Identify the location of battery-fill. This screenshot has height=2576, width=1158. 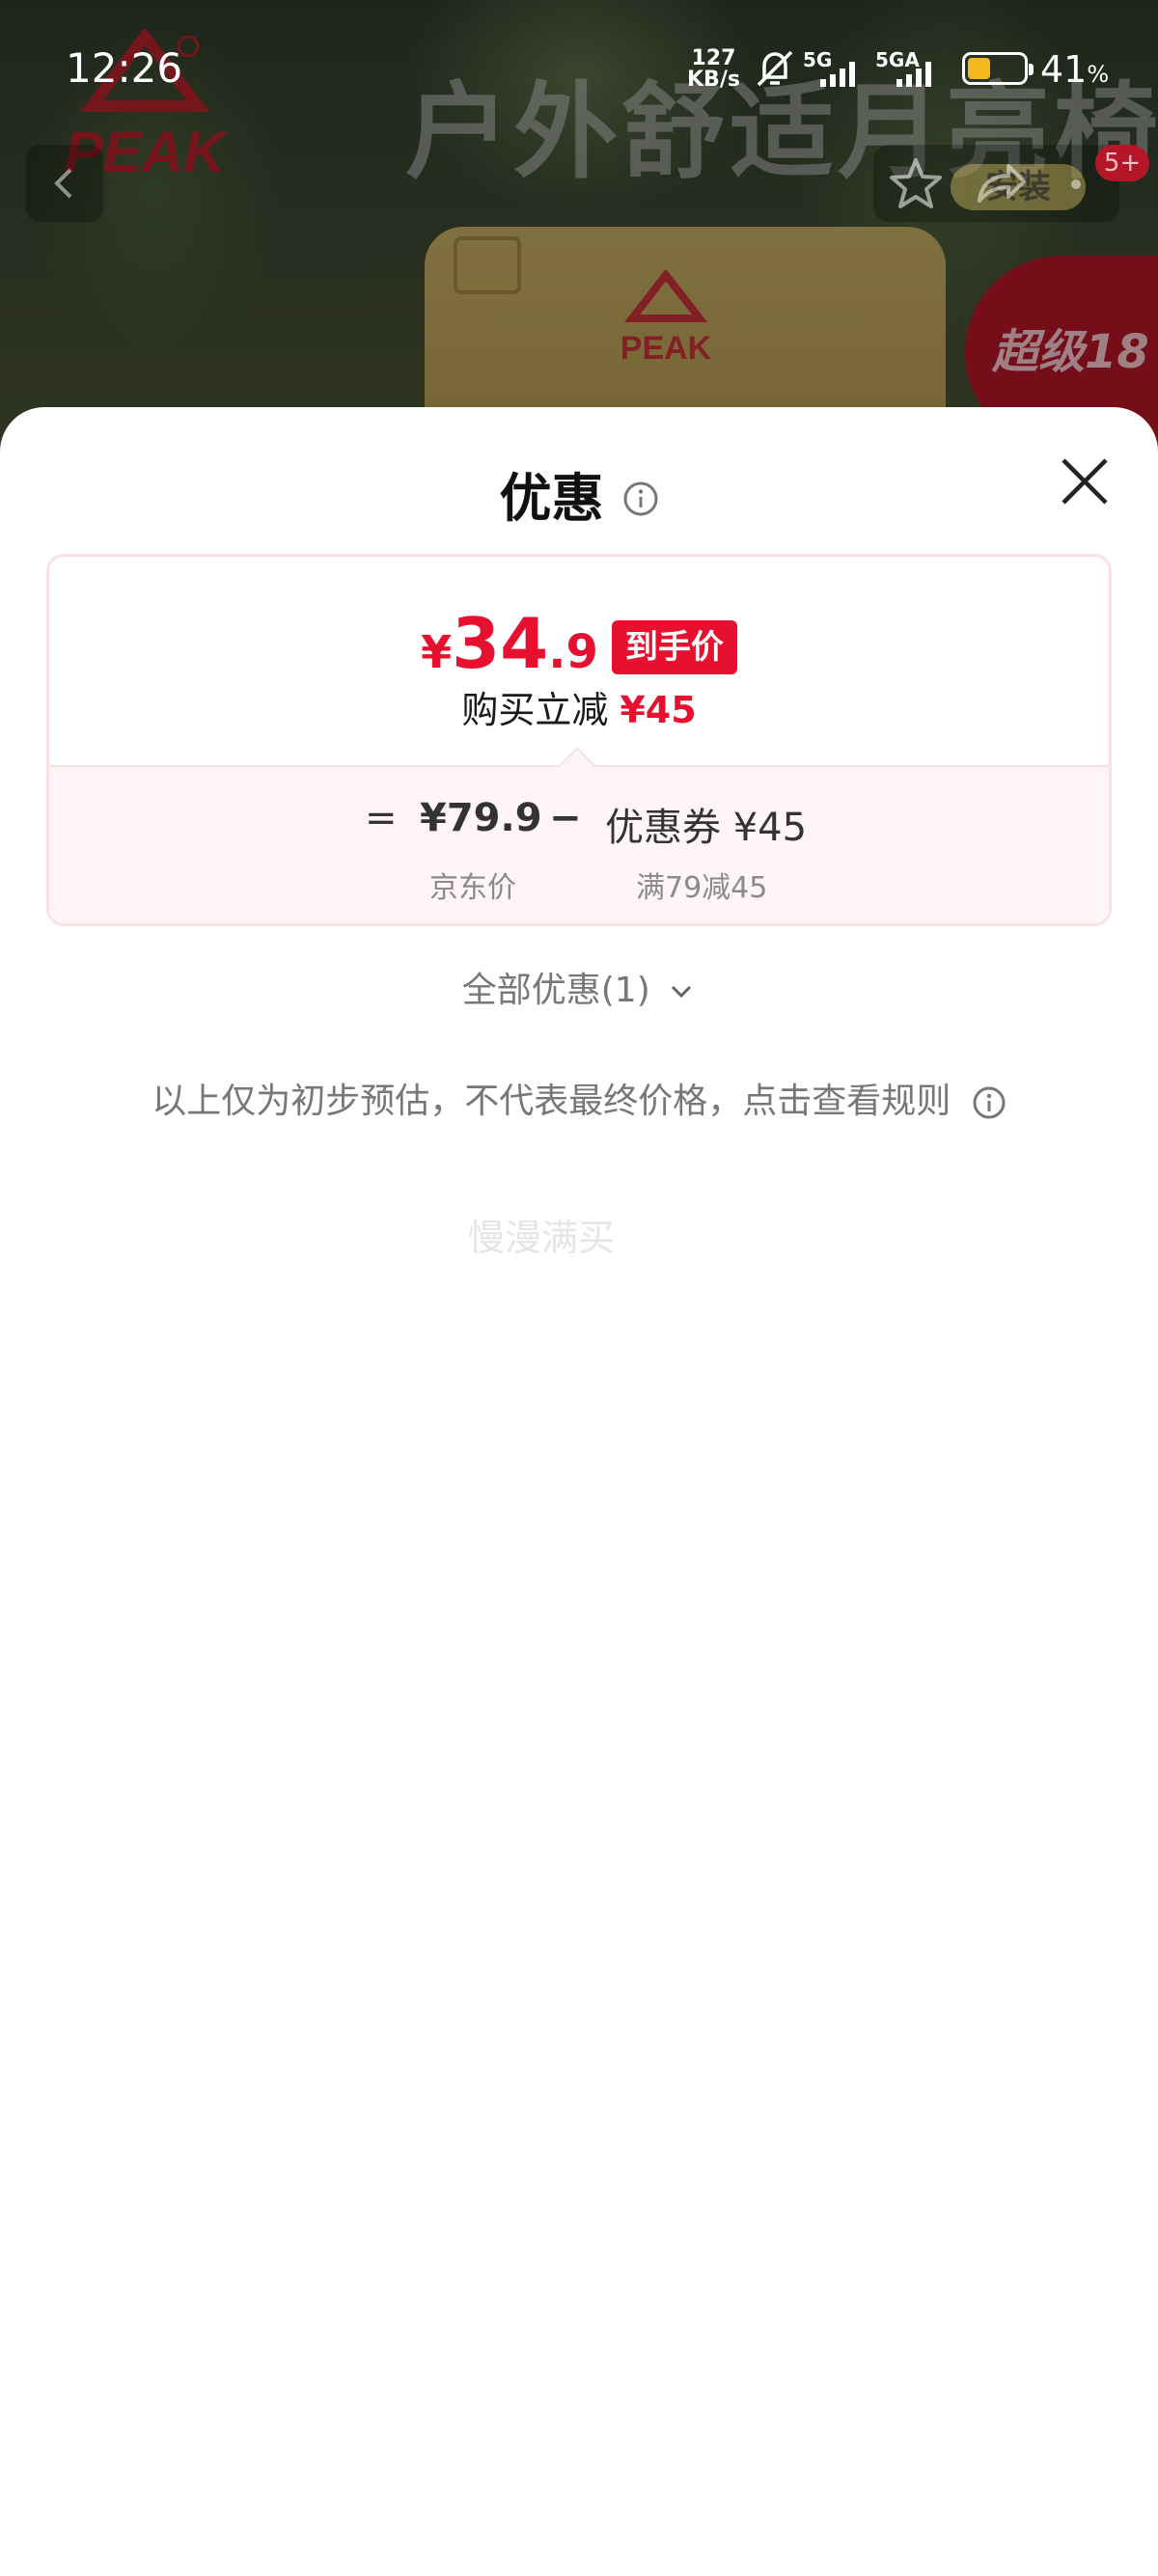
(979, 68).